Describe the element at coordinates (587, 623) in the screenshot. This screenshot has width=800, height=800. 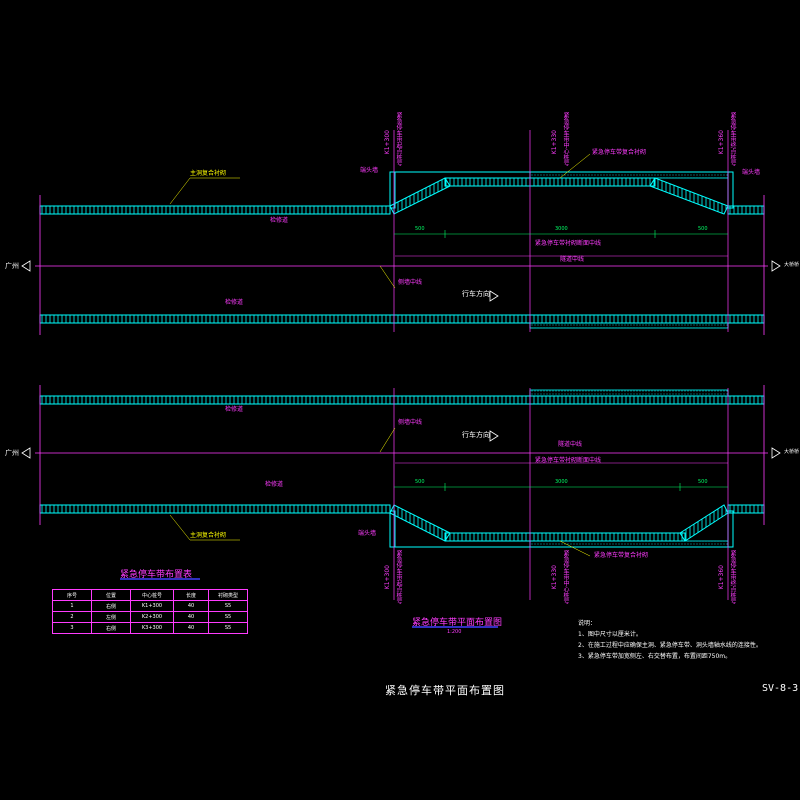
I see `notes-heading: 说明：` at that location.